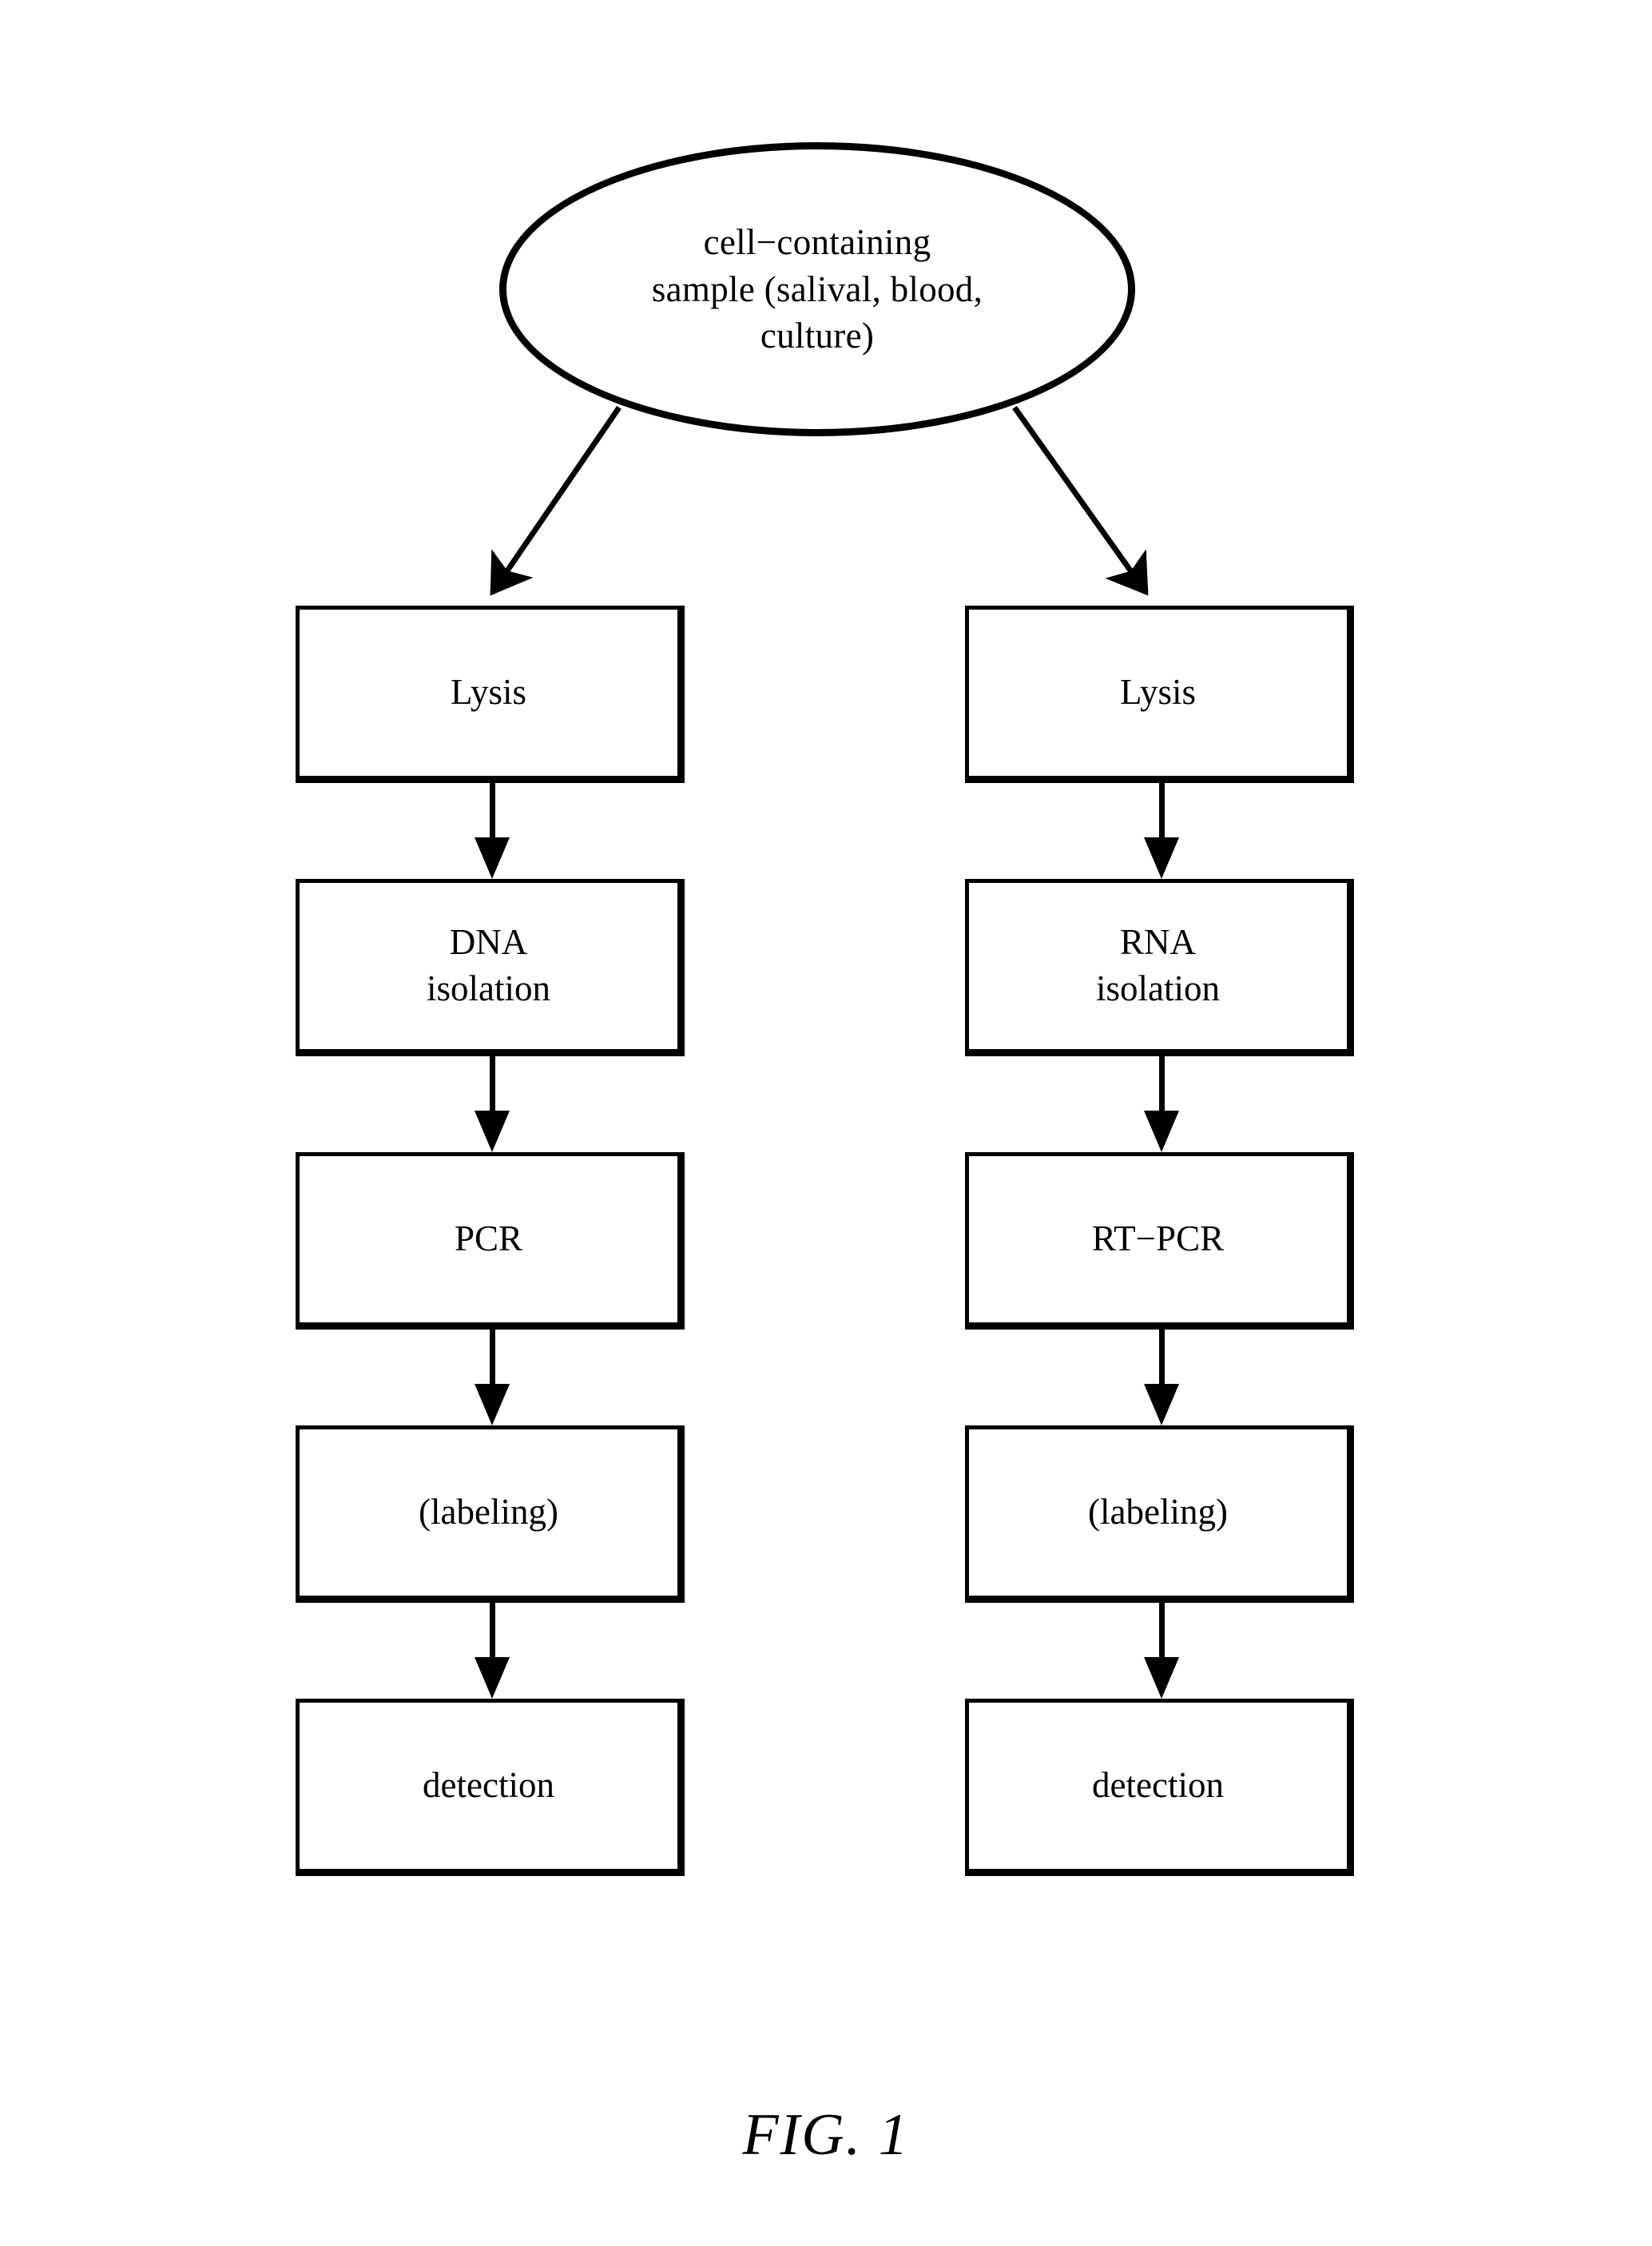 The width and height of the screenshot is (1652, 2246). Describe the element at coordinates (1158, 965) in the screenshot. I see `box-right-rna-isolation-label: RNA isolation` at that location.